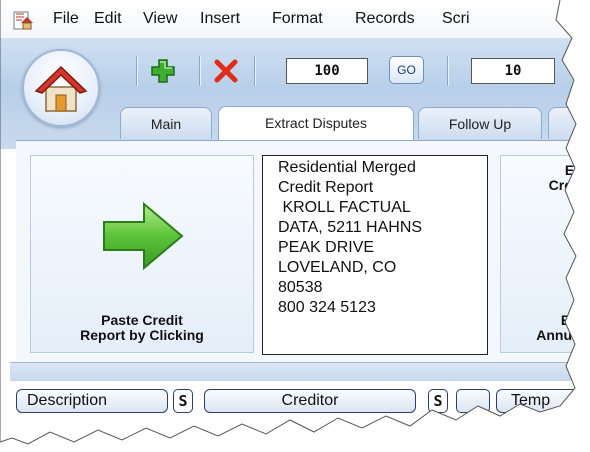 This screenshot has height=452, width=590. Describe the element at coordinates (163, 71) in the screenshot. I see `plus-icon` at that location.